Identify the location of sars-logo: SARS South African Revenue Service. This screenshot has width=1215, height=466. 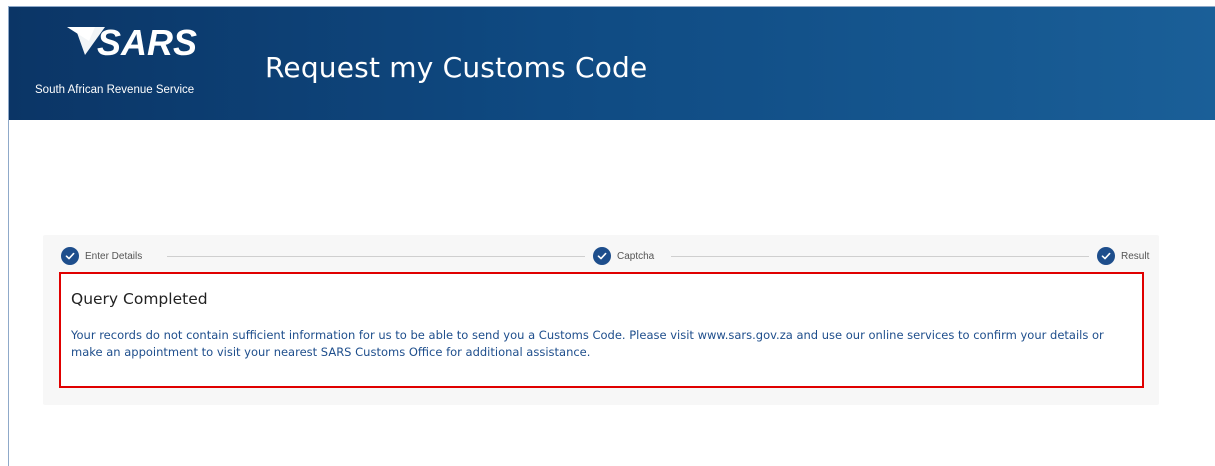
(125, 61).